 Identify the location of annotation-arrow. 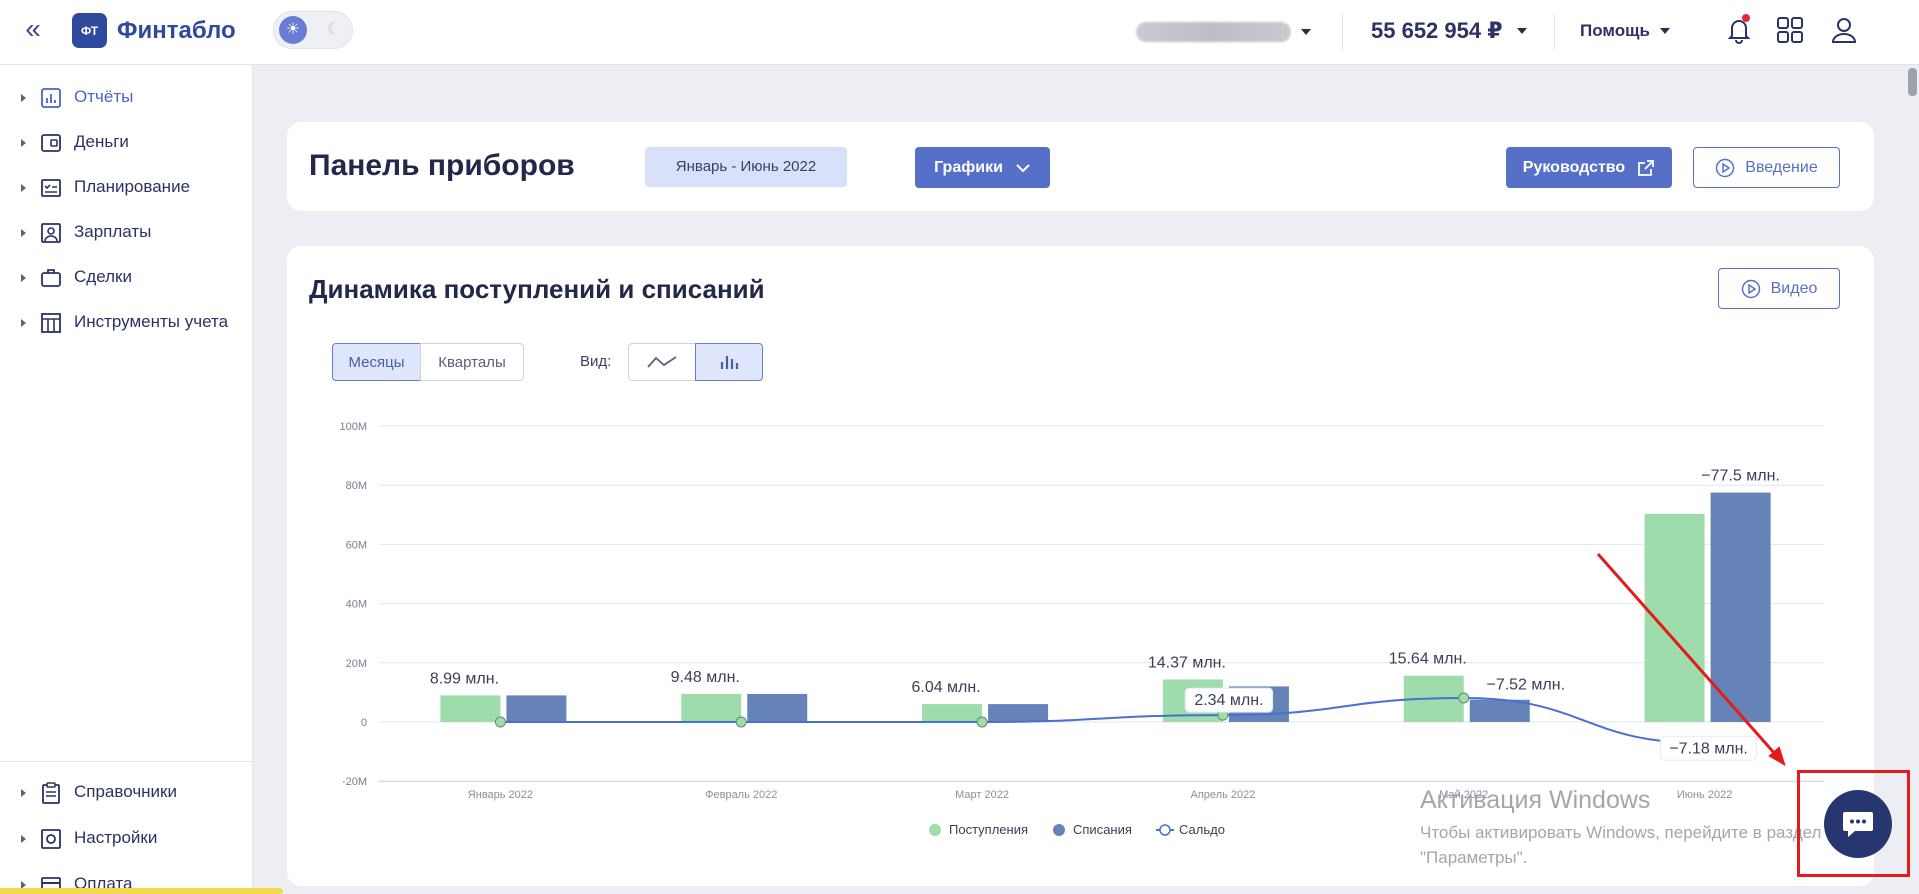
(1691, 660).